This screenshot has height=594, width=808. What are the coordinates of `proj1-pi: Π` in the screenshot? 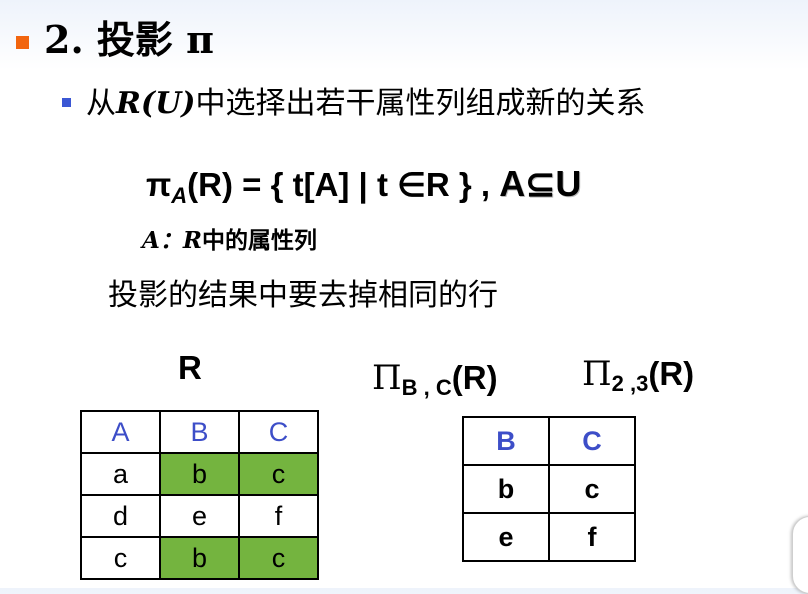 It's located at (387, 378).